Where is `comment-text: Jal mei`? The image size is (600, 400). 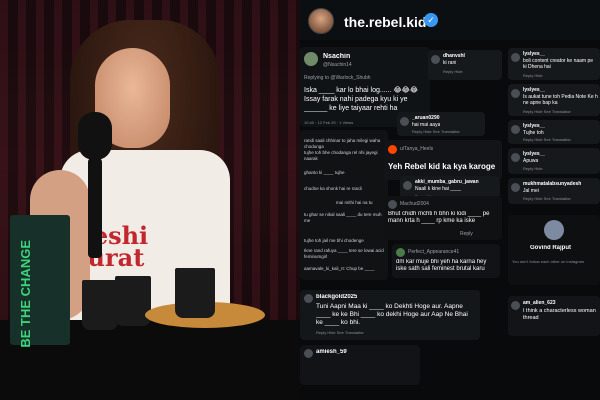 comment-text: Jal mei is located at coordinates (531, 191).